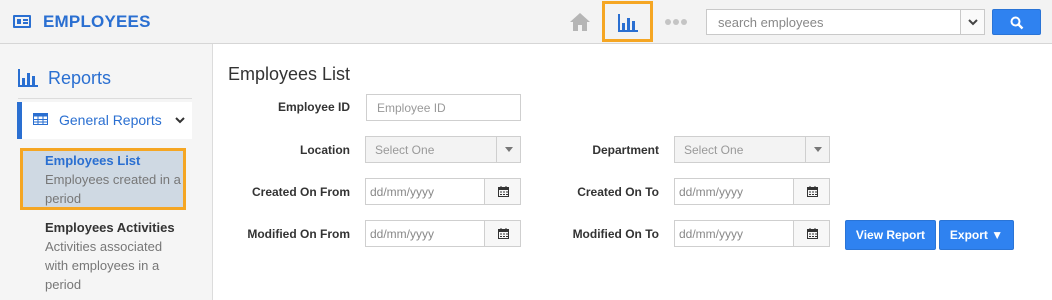  Describe the element at coordinates (113, 189) in the screenshot. I see `subitem-description: Employees created in a period` at that location.